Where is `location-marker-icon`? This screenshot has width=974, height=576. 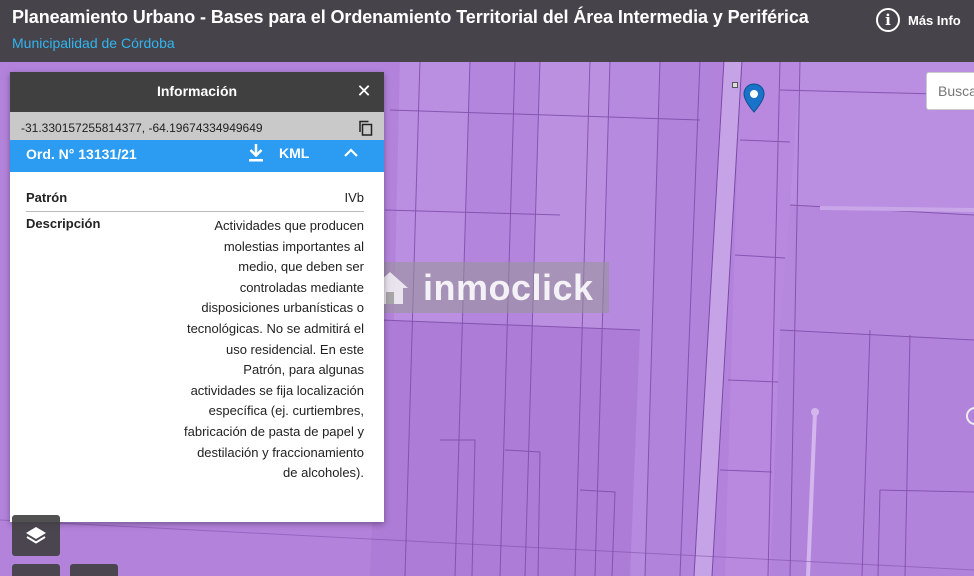 location-marker-icon is located at coordinates (754, 98).